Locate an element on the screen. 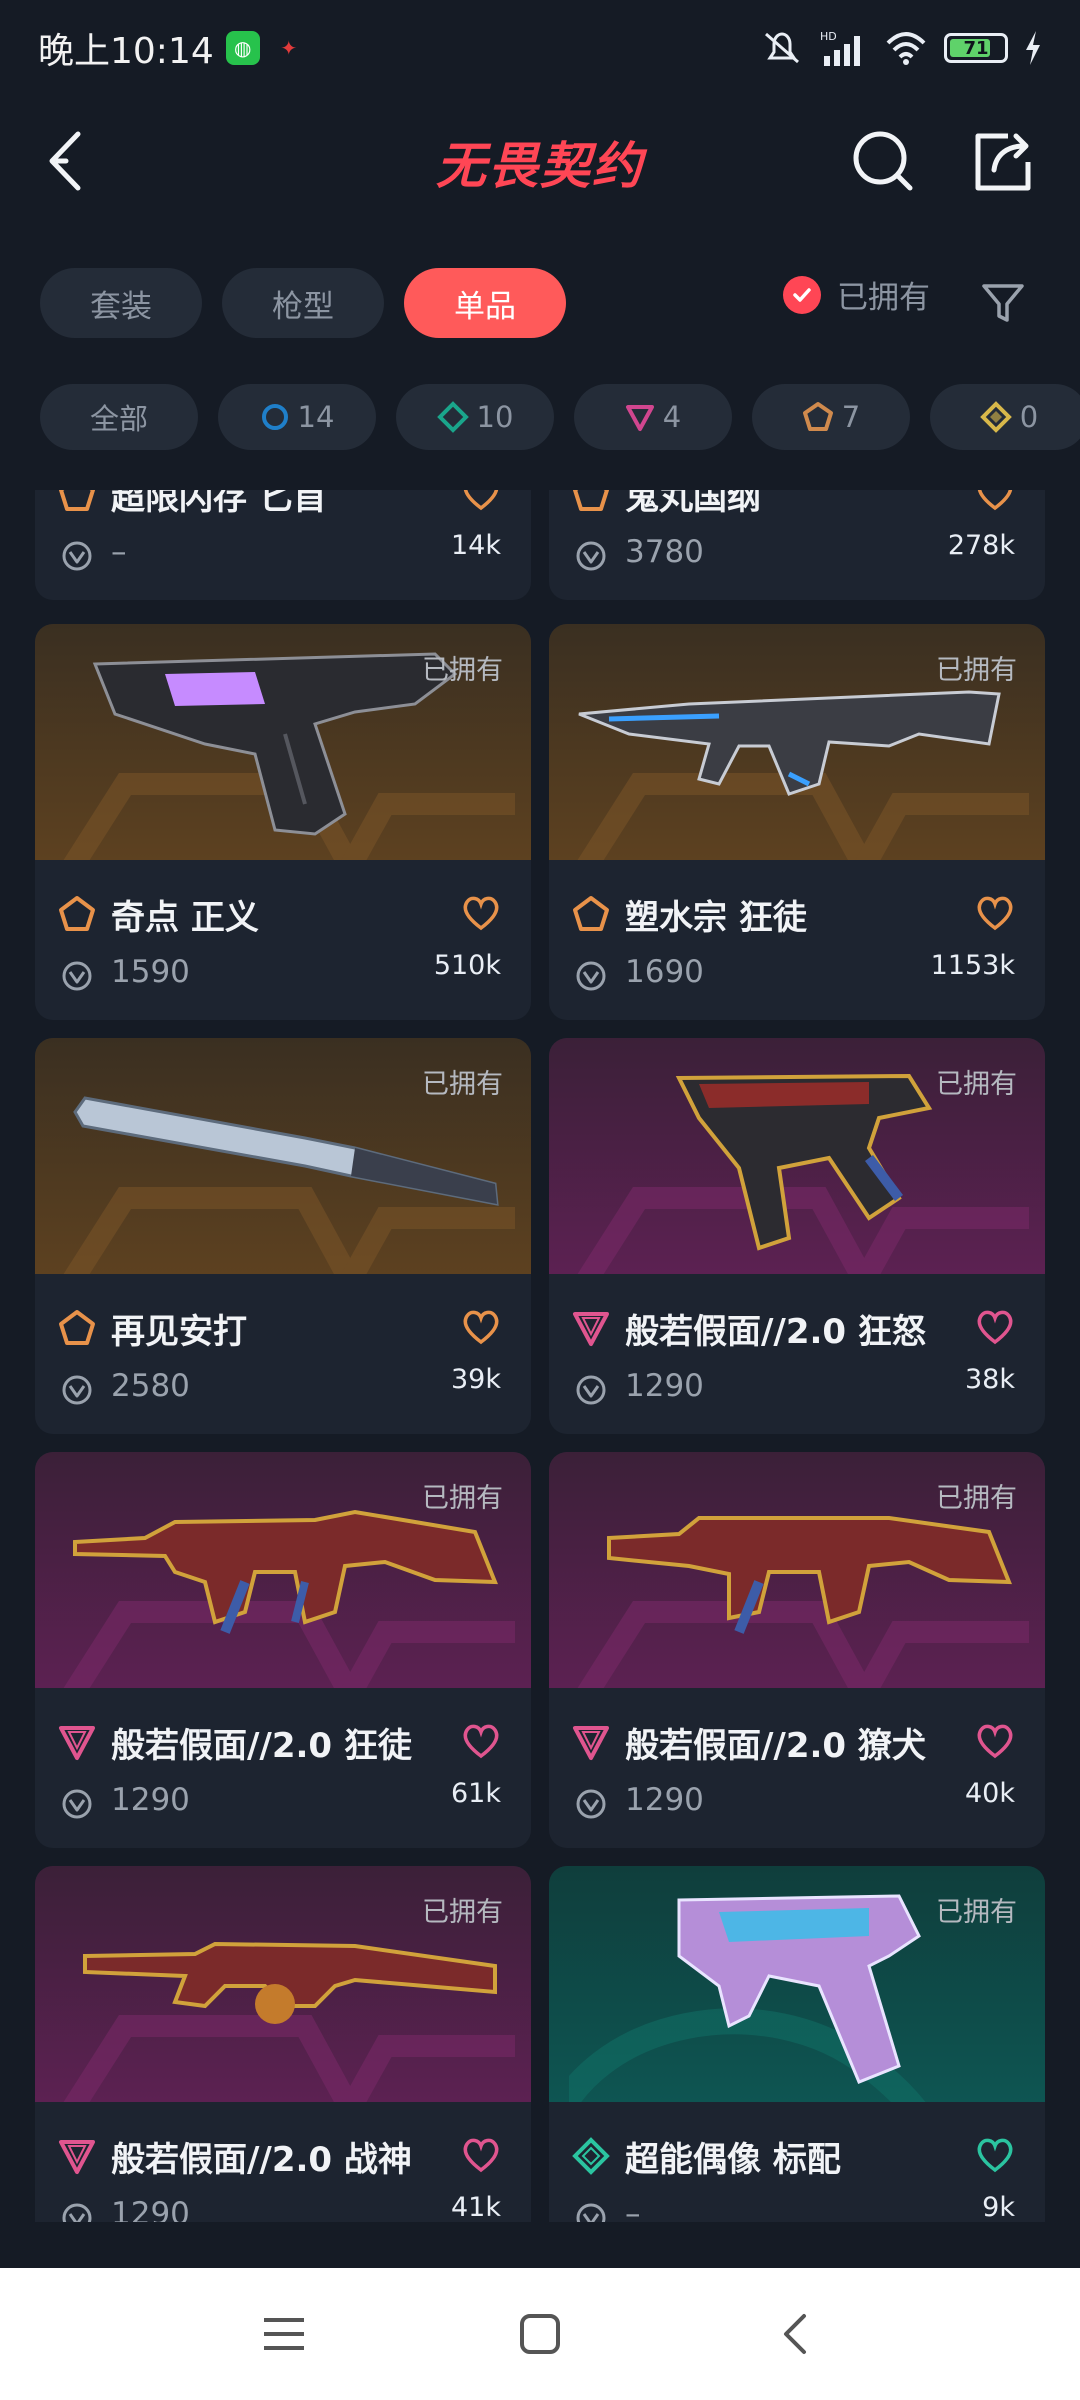 The height and width of the screenshot is (2400, 1080). app-notification-icon: ✦ is located at coordinates (289, 48).